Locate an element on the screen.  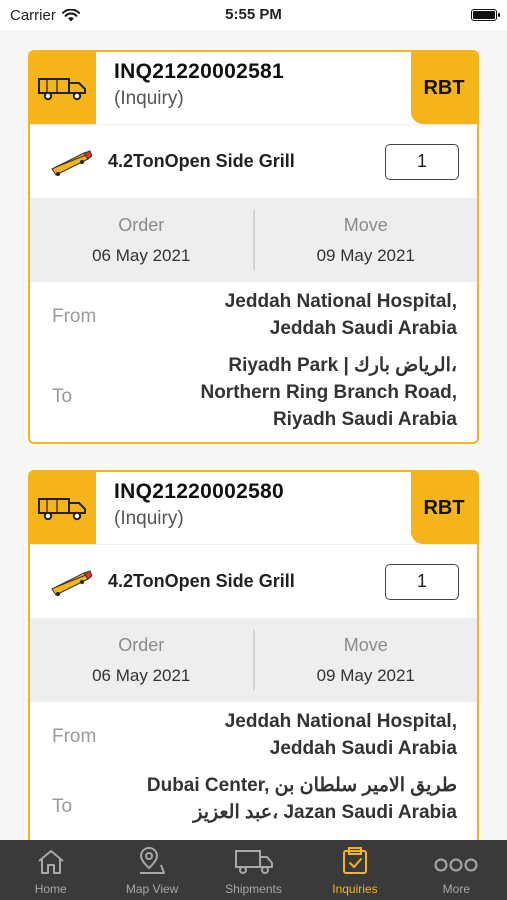
tab-label: Shipments is located at coordinates (253, 889).